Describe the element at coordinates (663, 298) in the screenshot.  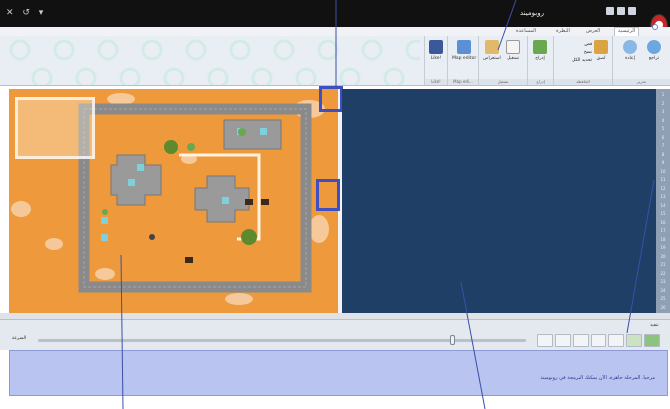
I see `line-number: 25` at that location.